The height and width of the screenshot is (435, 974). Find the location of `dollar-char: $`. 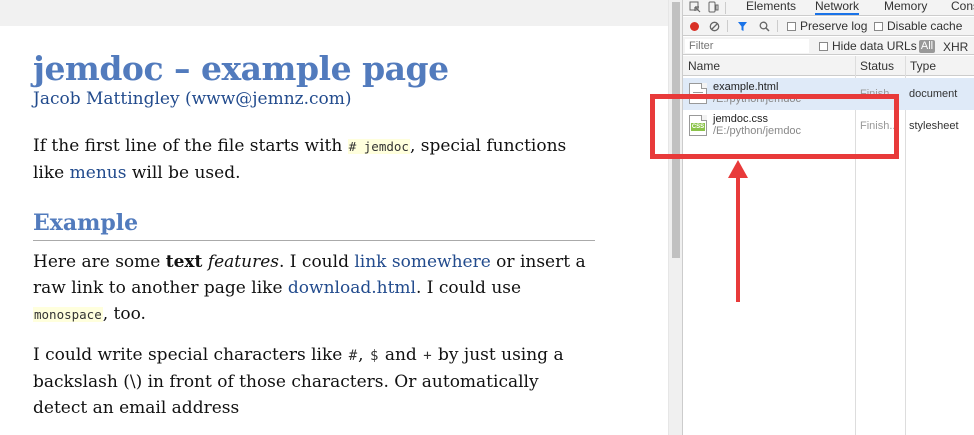

dollar-char: $ is located at coordinates (374, 356).